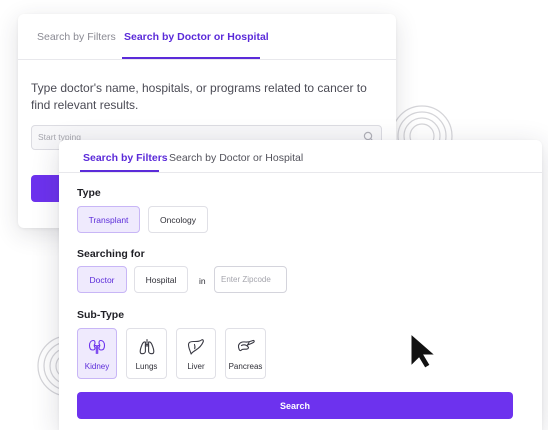 The height and width of the screenshot is (430, 548). Describe the element at coordinates (202, 281) in the screenshot. I see `in-connector: in` at that location.